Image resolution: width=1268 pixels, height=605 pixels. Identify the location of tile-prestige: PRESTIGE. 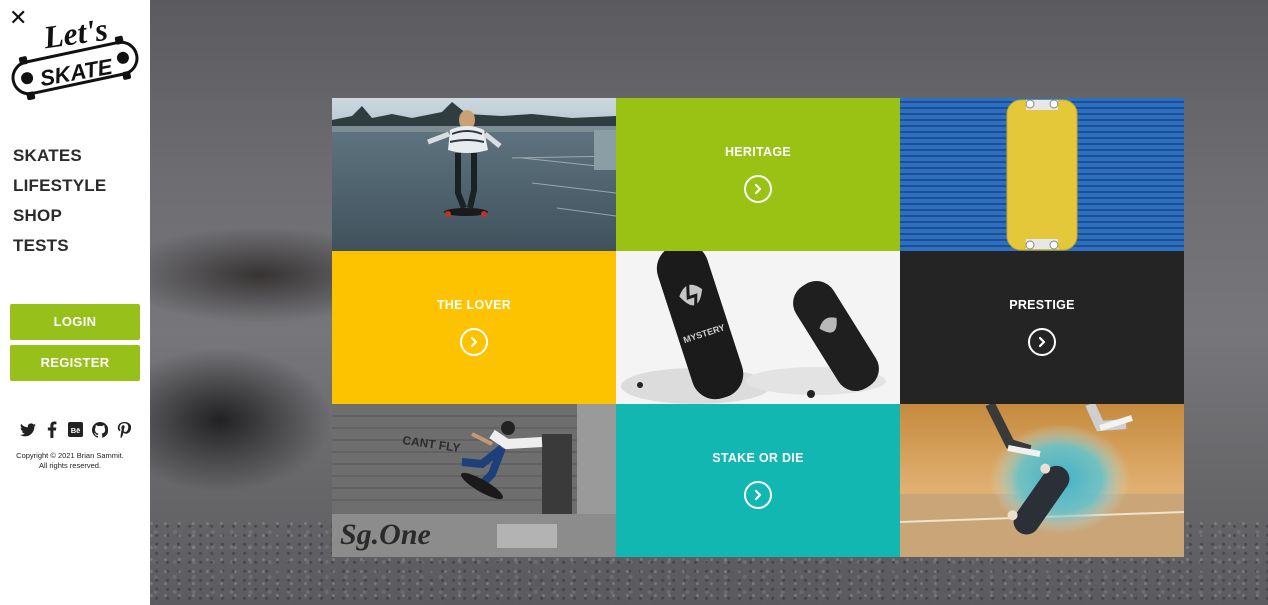
(1042, 327).